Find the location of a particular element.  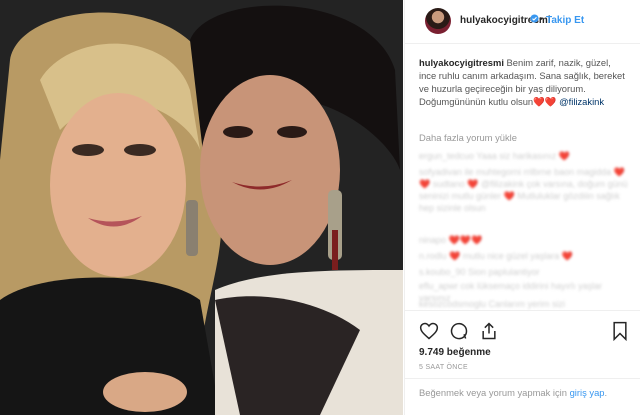

caption-mention: @filizakink is located at coordinates (581, 101).